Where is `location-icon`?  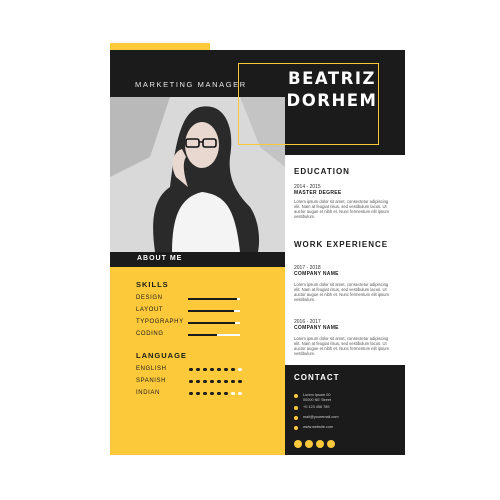
location-icon is located at coordinates (296, 396).